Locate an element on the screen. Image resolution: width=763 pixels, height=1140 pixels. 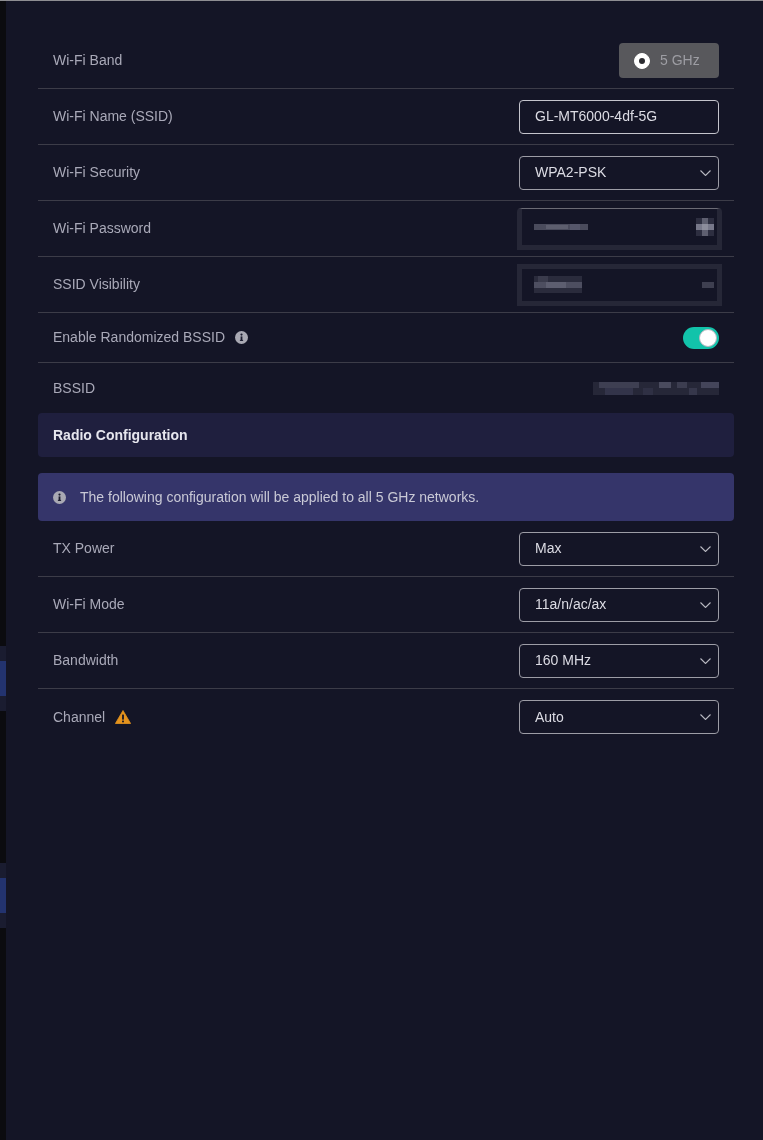
select-dropdown: Auto is located at coordinates (619, 717).